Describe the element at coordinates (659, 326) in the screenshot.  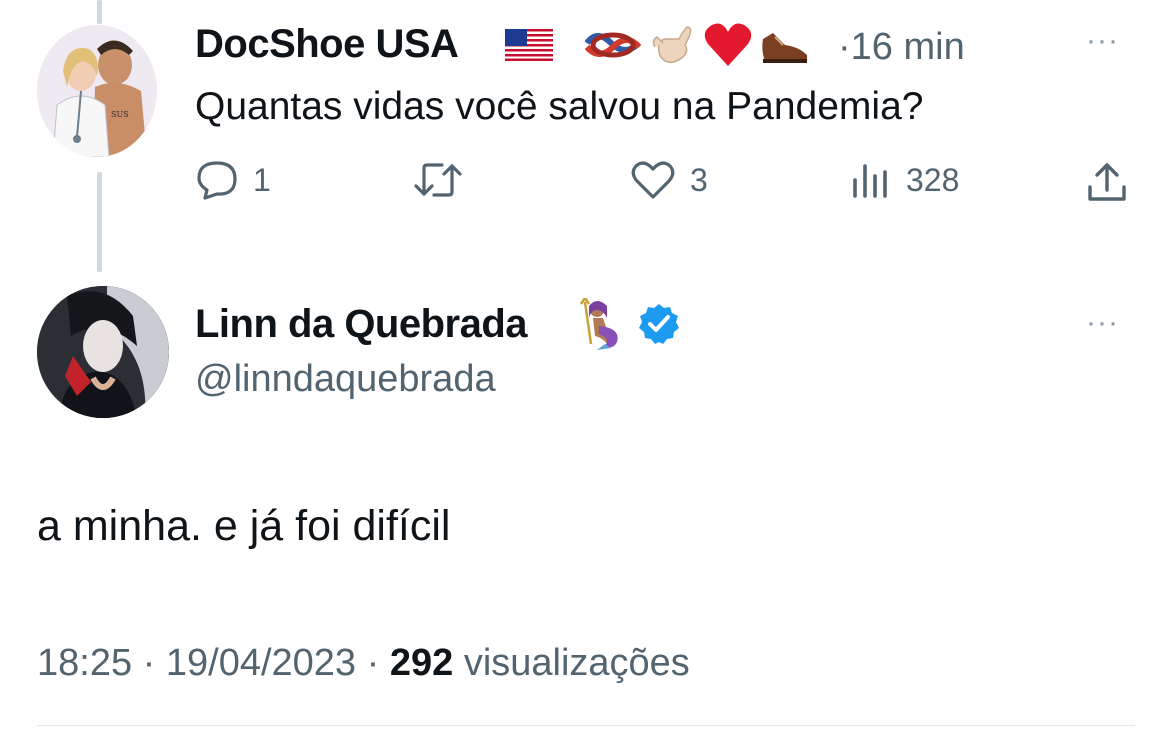
I see `verified-badge-icon` at that location.